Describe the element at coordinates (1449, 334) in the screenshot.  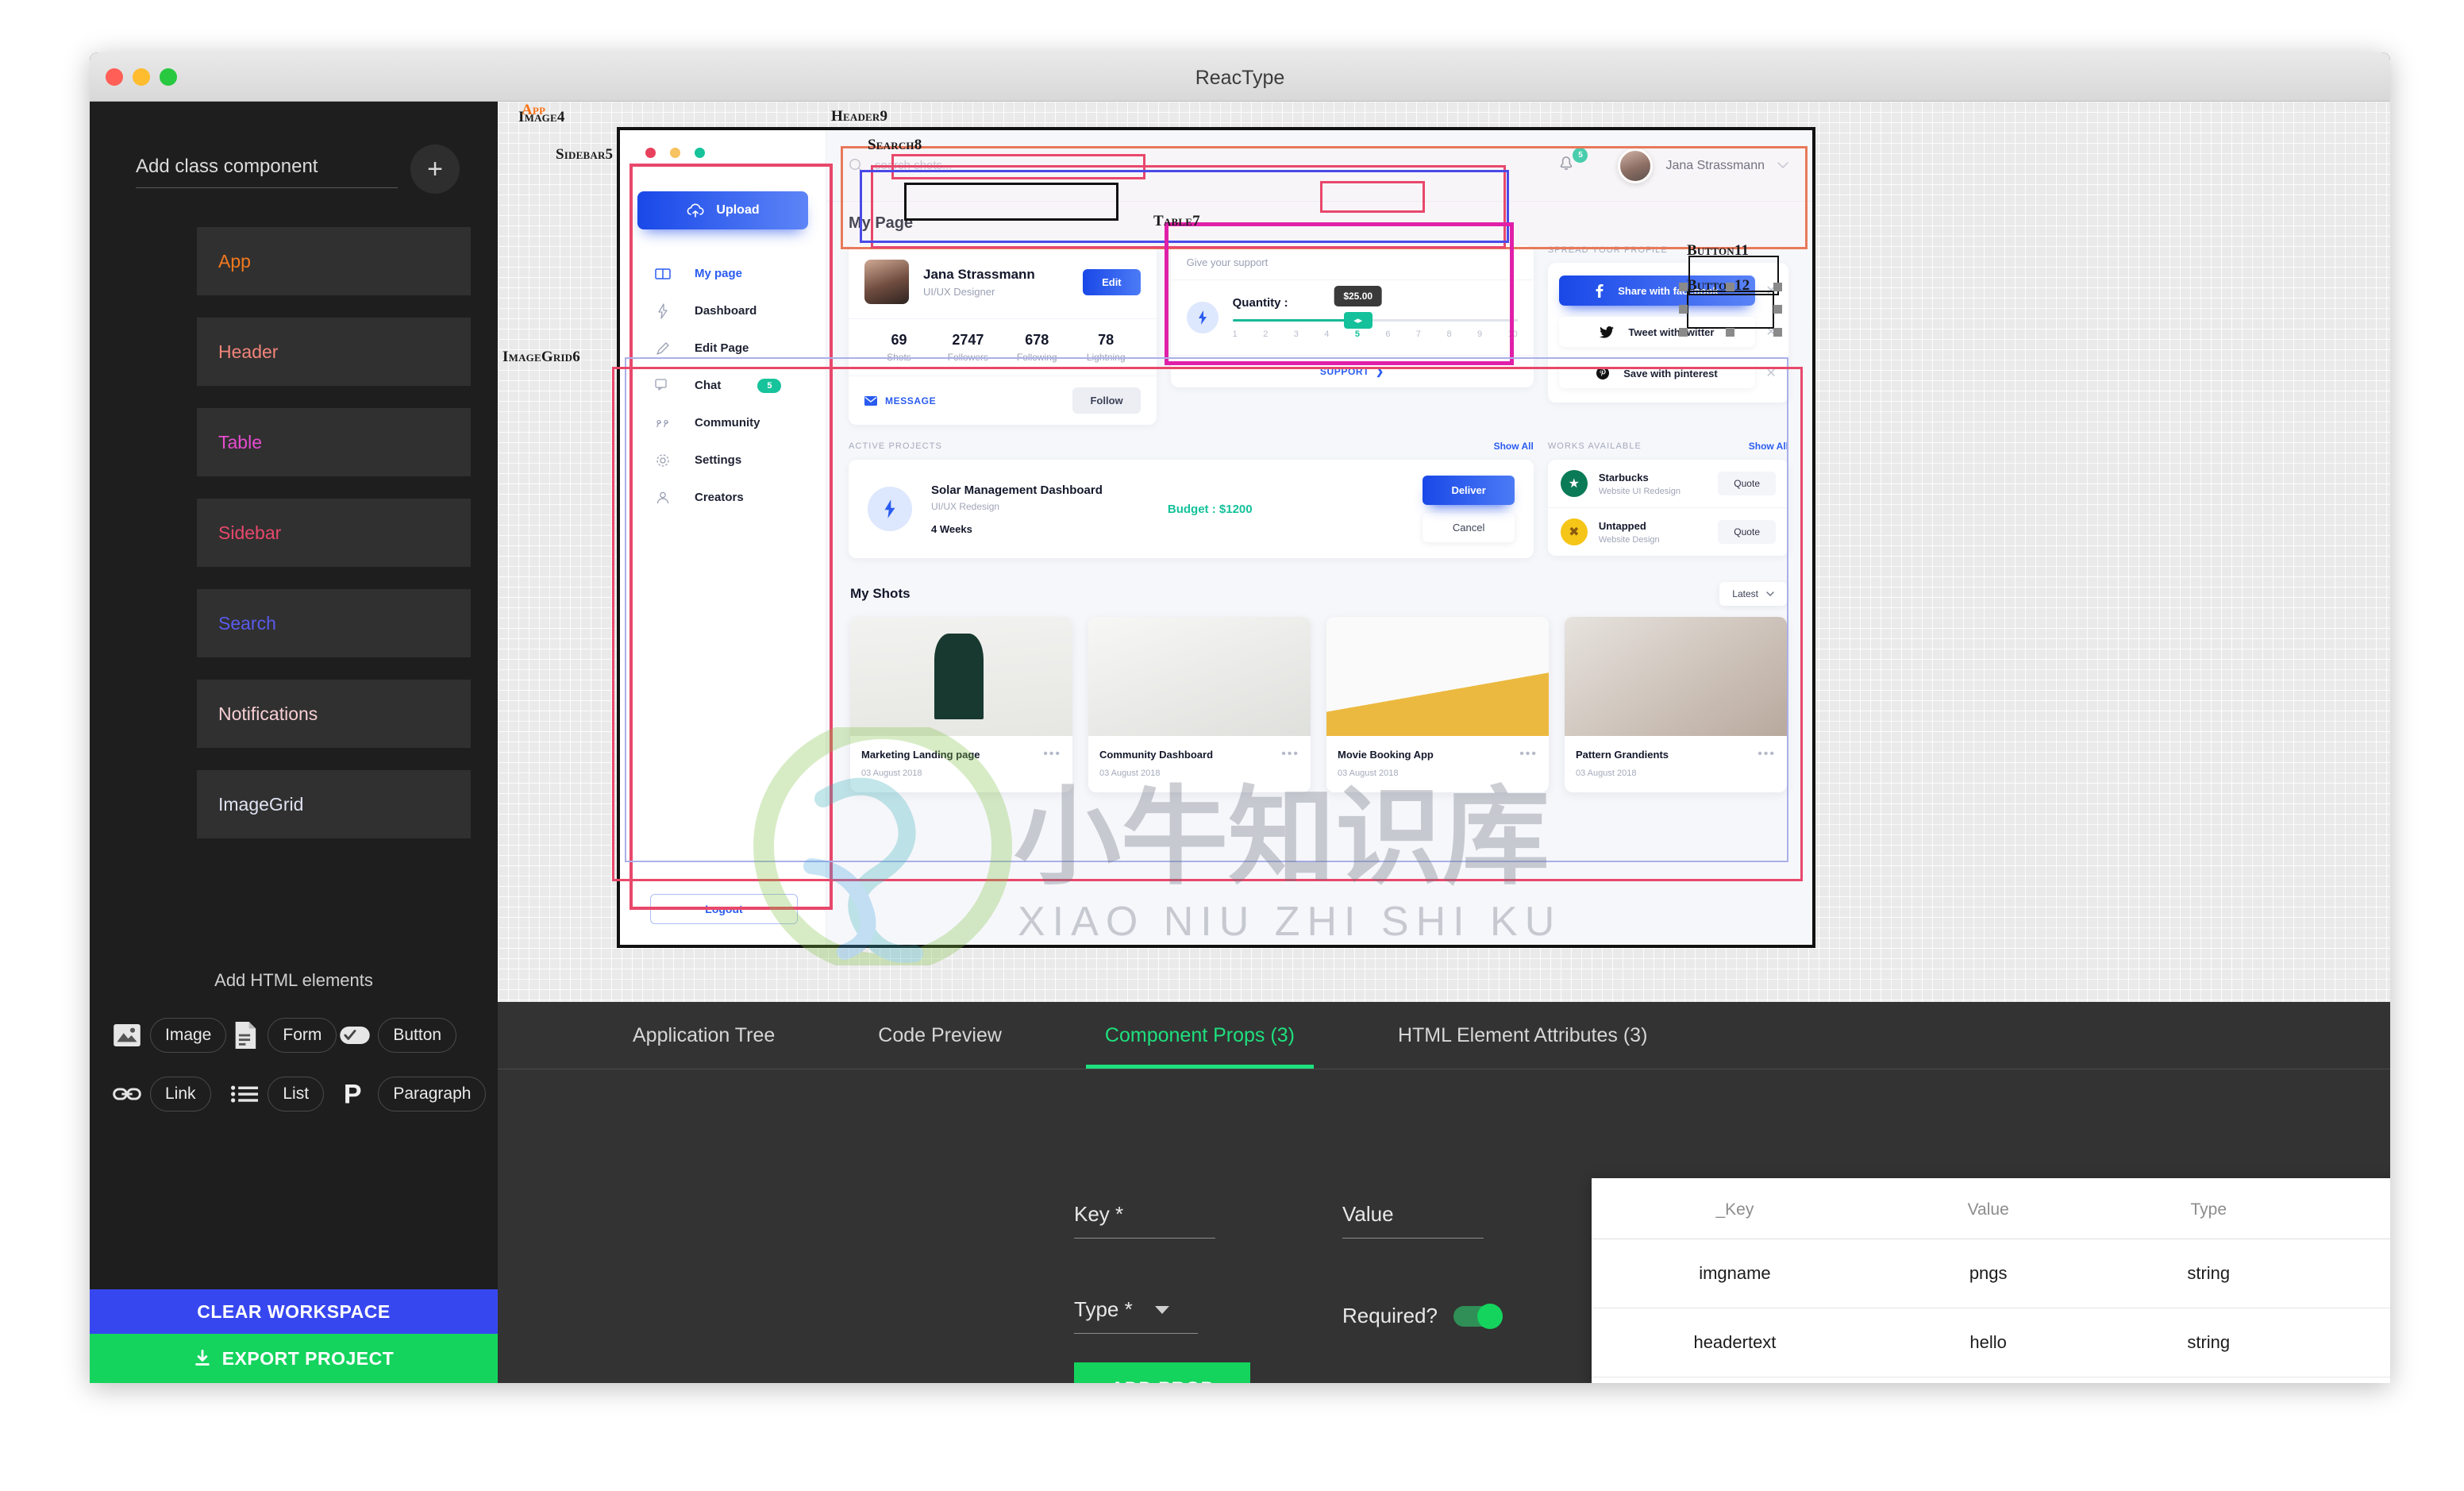
I see `tick: 8` at that location.